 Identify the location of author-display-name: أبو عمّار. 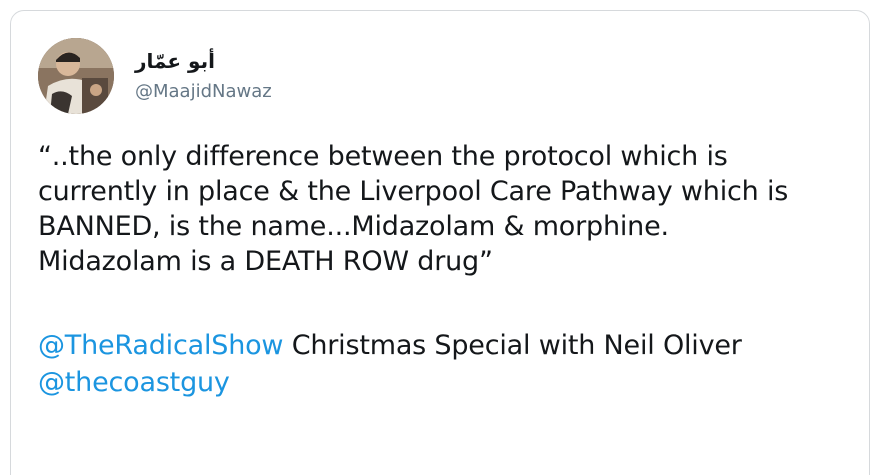
(175, 61).